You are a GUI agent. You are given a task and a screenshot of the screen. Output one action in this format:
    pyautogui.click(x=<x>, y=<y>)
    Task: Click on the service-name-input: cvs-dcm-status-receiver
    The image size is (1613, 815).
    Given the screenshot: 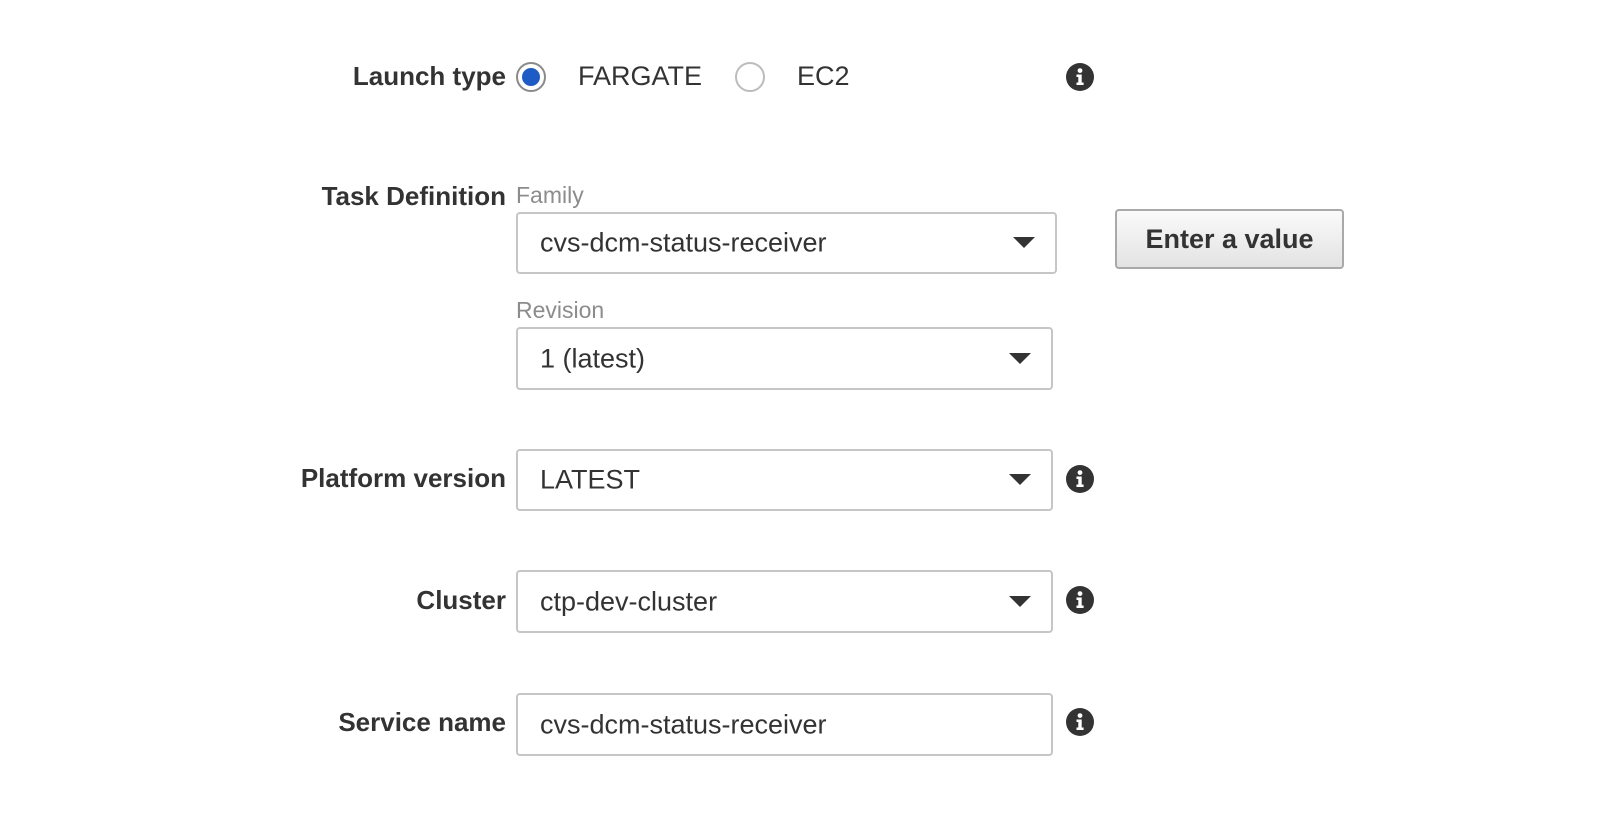 What is the action you would take?
    pyautogui.click(x=784, y=724)
    